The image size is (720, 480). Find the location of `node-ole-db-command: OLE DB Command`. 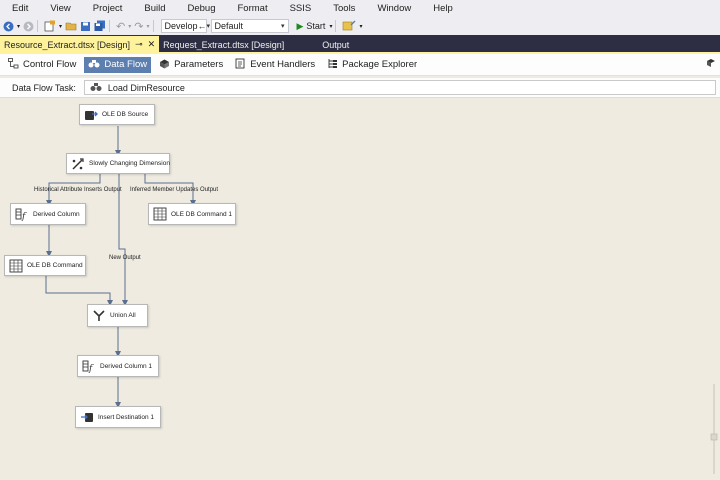

node-ole-db-command: OLE DB Command is located at coordinates (45, 265).